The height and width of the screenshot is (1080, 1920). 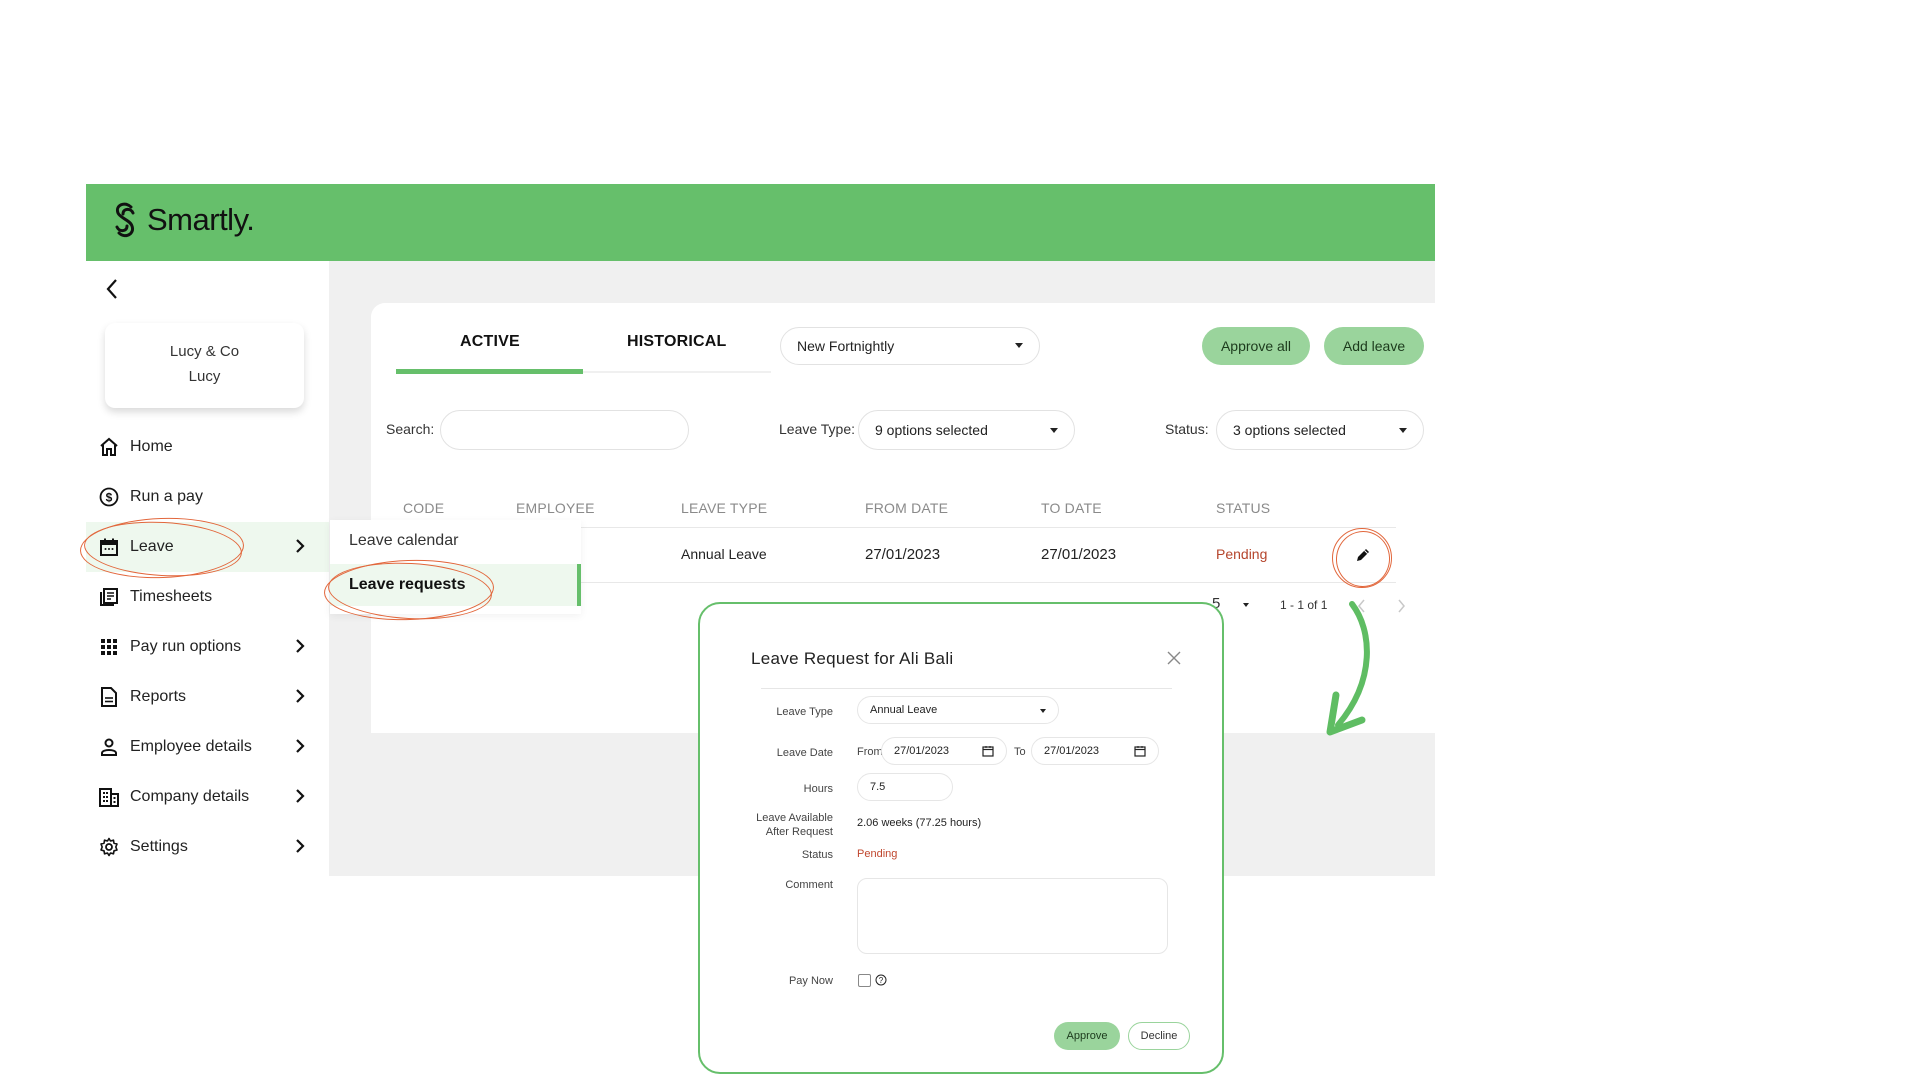 What do you see at coordinates (109, 847) in the screenshot?
I see `gear-icon` at bounding box center [109, 847].